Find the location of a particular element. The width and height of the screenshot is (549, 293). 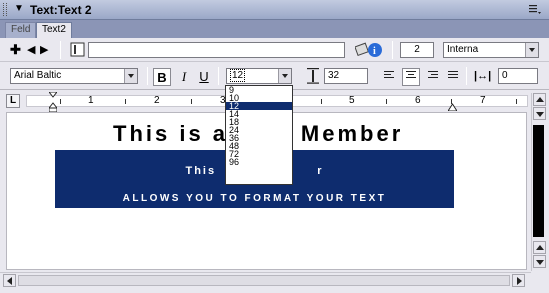

font-select-value: Arial Baltic is located at coordinates (38, 75).